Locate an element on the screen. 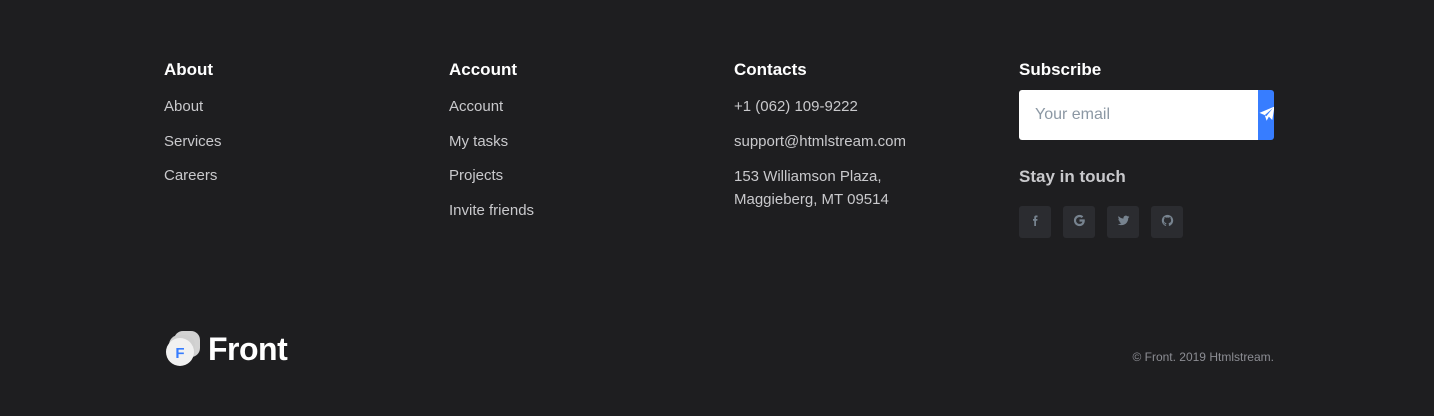 The height and width of the screenshot is (416, 1434). account-links: Account My tasks Projects Invite friends is located at coordinates (491, 159).